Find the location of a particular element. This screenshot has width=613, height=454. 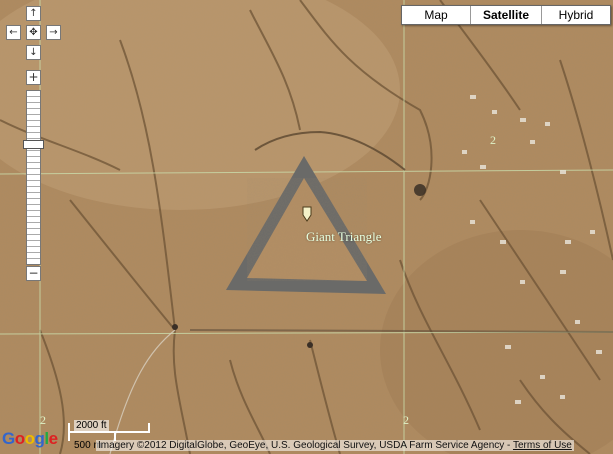

zoom-in-button: + is located at coordinates (33, 77).